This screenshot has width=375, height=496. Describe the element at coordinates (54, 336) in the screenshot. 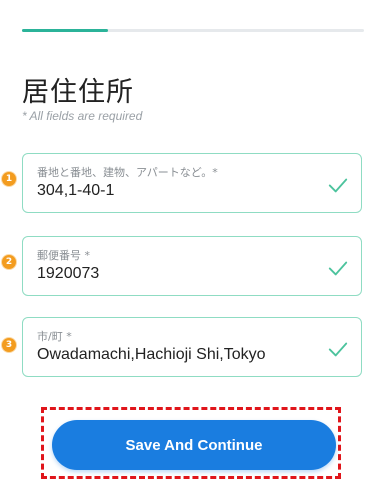

I see `city-label: 市/町 *` at that location.